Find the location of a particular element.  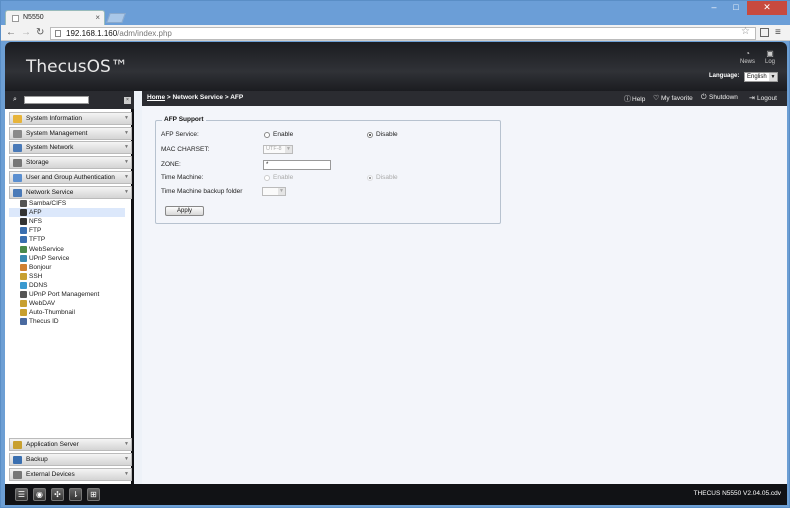

news-button: ◔ News is located at coordinates (748, 57).